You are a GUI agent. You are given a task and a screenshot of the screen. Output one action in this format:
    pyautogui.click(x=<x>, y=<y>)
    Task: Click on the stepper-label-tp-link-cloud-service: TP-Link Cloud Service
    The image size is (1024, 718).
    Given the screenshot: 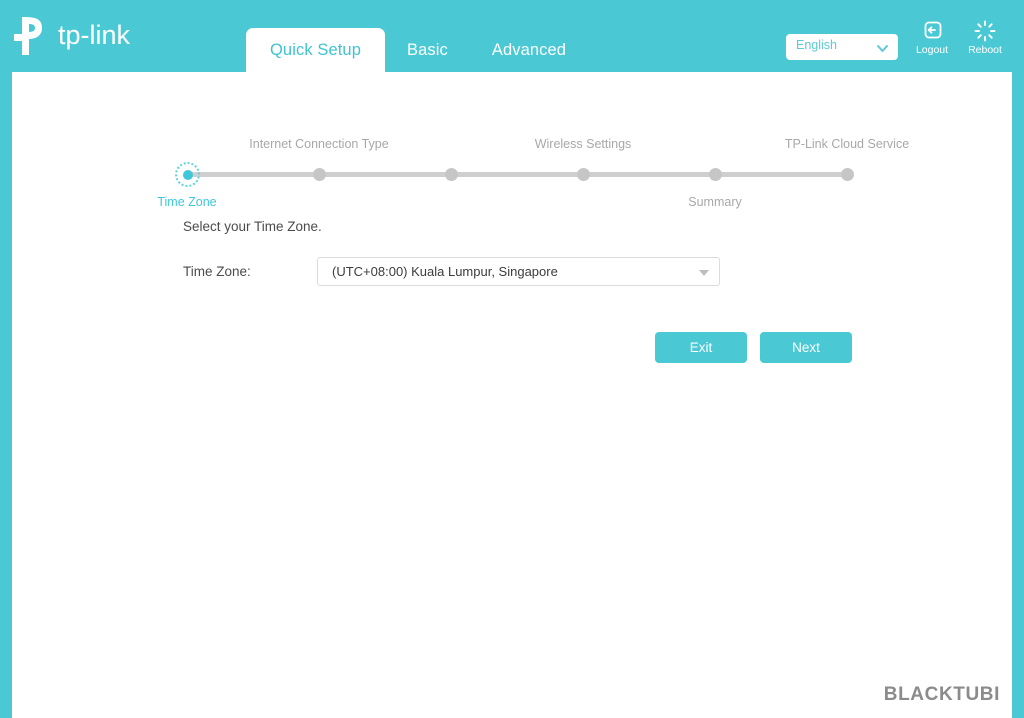 What is the action you would take?
    pyautogui.click(x=847, y=144)
    